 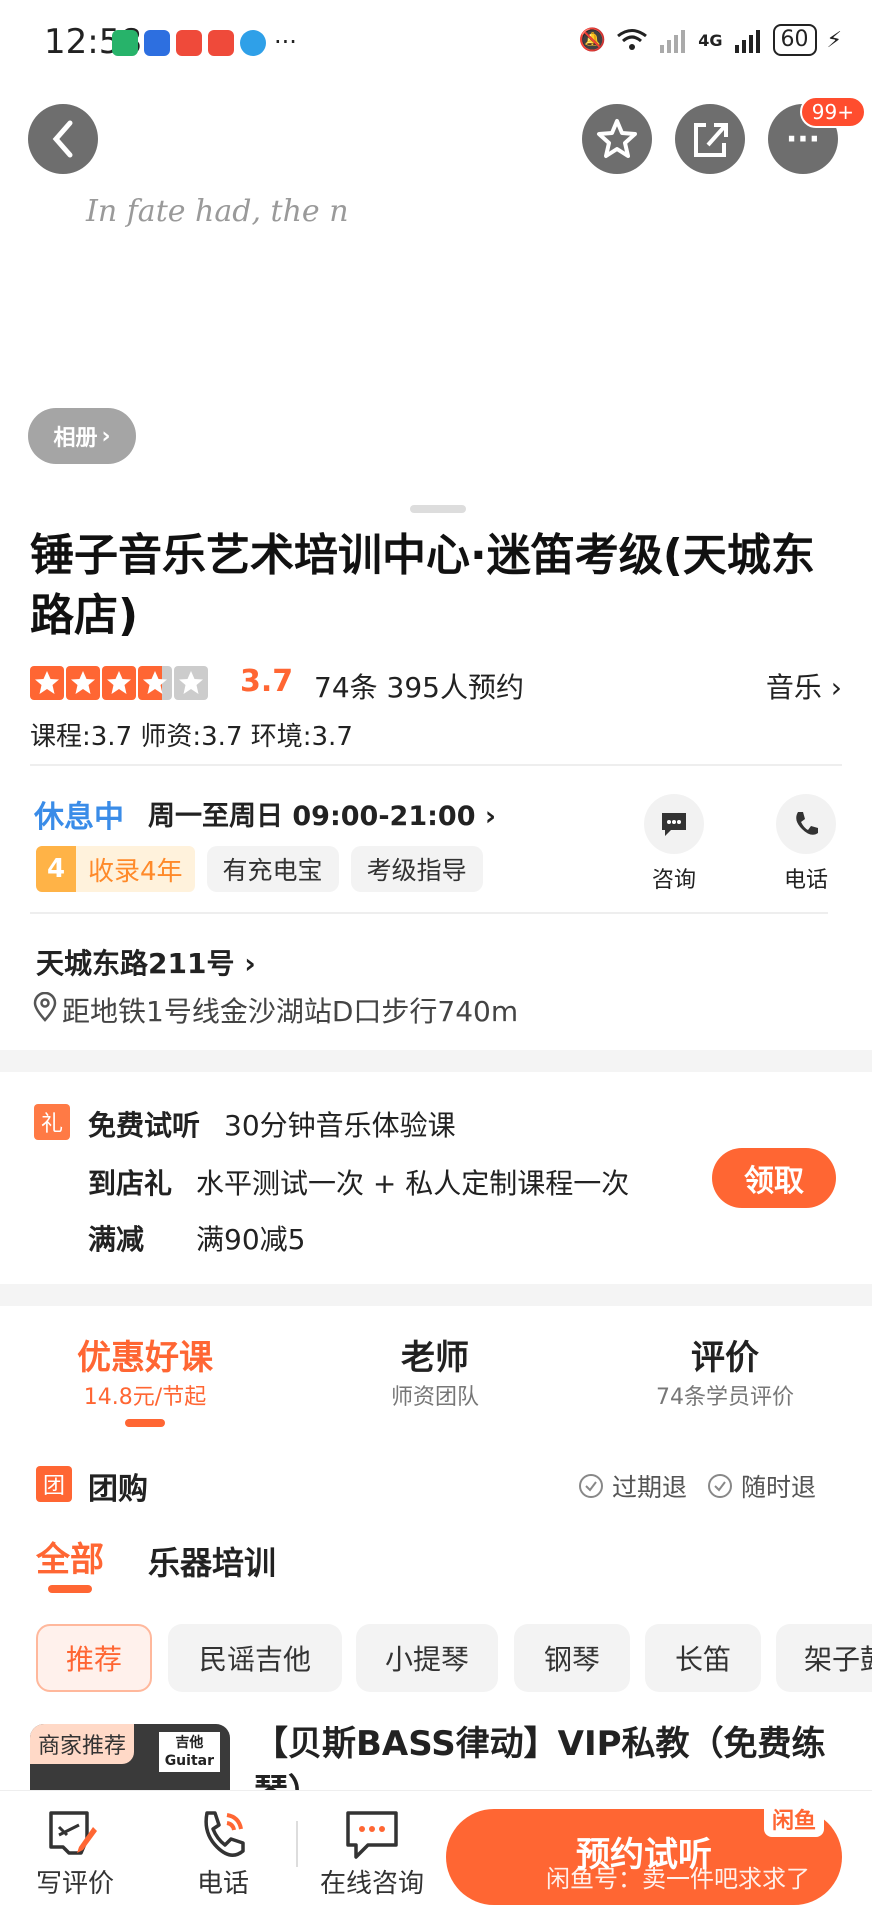 What do you see at coordinates (834, 40) in the screenshot?
I see `charging-icon: ⚡` at bounding box center [834, 40].